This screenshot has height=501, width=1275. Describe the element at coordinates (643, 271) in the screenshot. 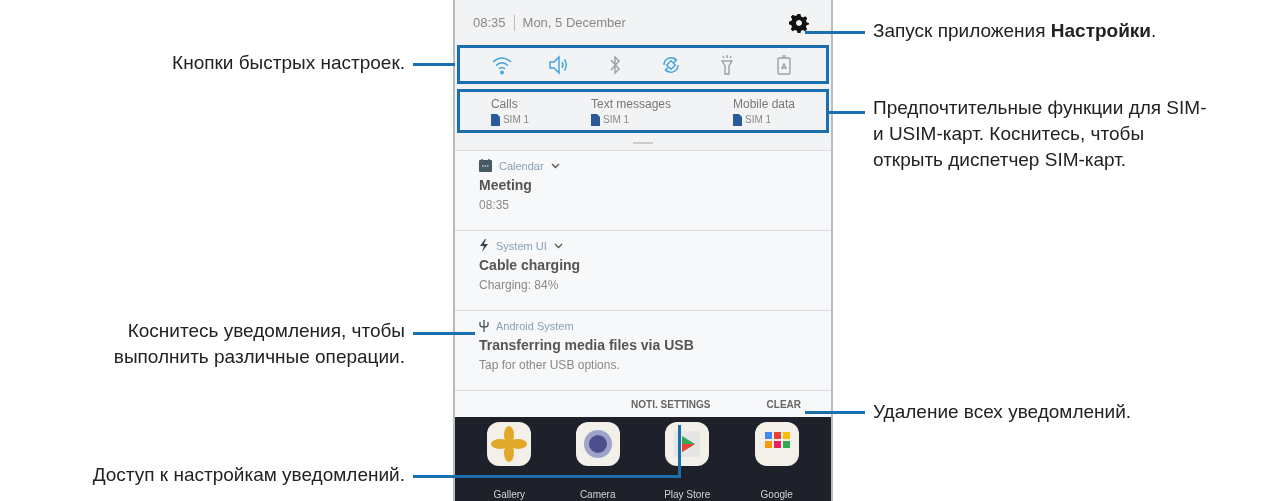

I see `notification-card: System UI Cable charging Charging: 84%` at that location.